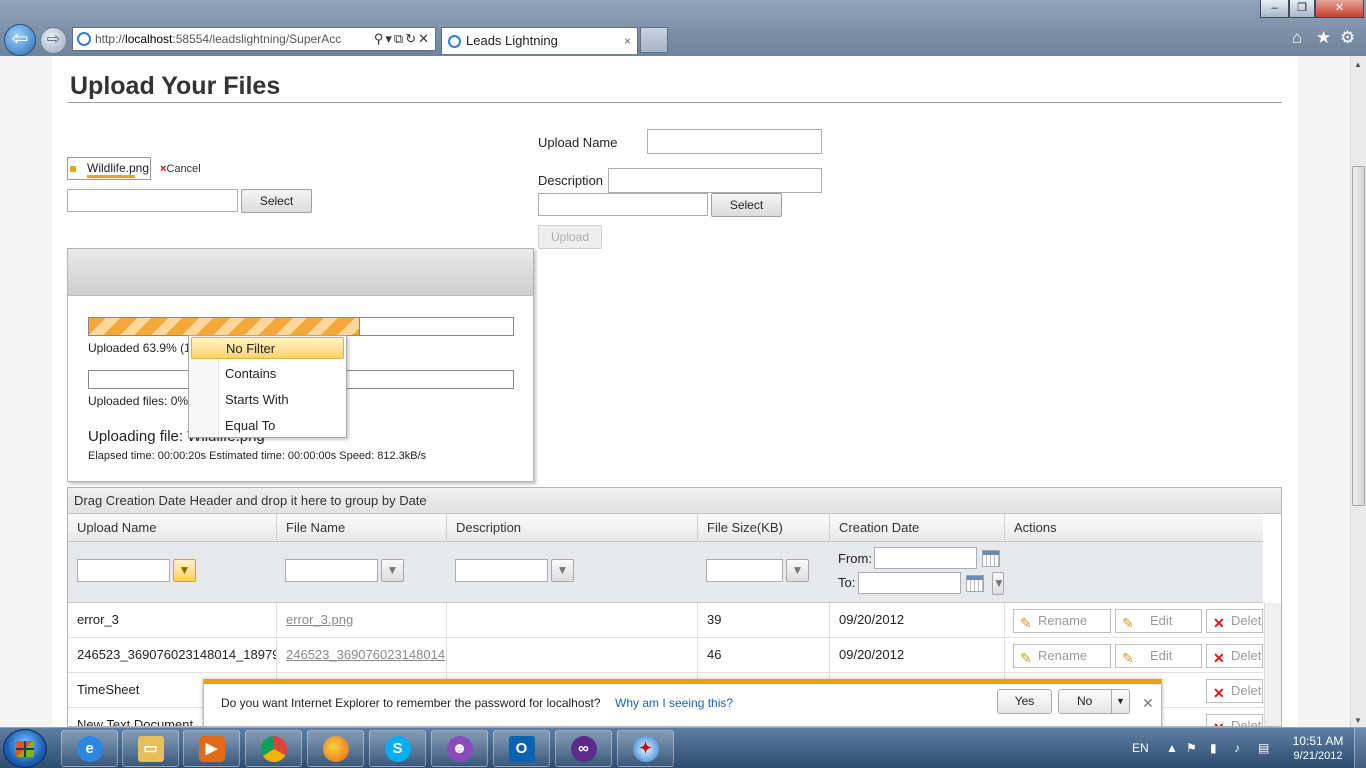  I want to click on cell-file-size: 46, so click(764, 655).